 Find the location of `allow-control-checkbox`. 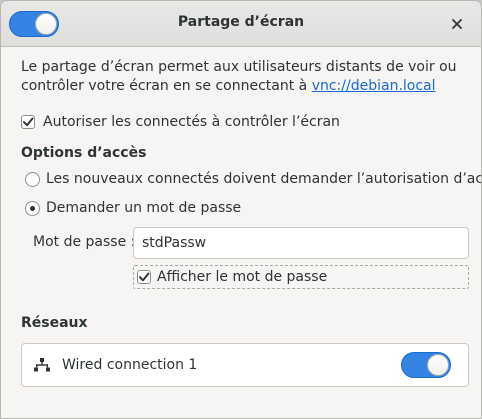

allow-control-checkbox is located at coordinates (28, 122).